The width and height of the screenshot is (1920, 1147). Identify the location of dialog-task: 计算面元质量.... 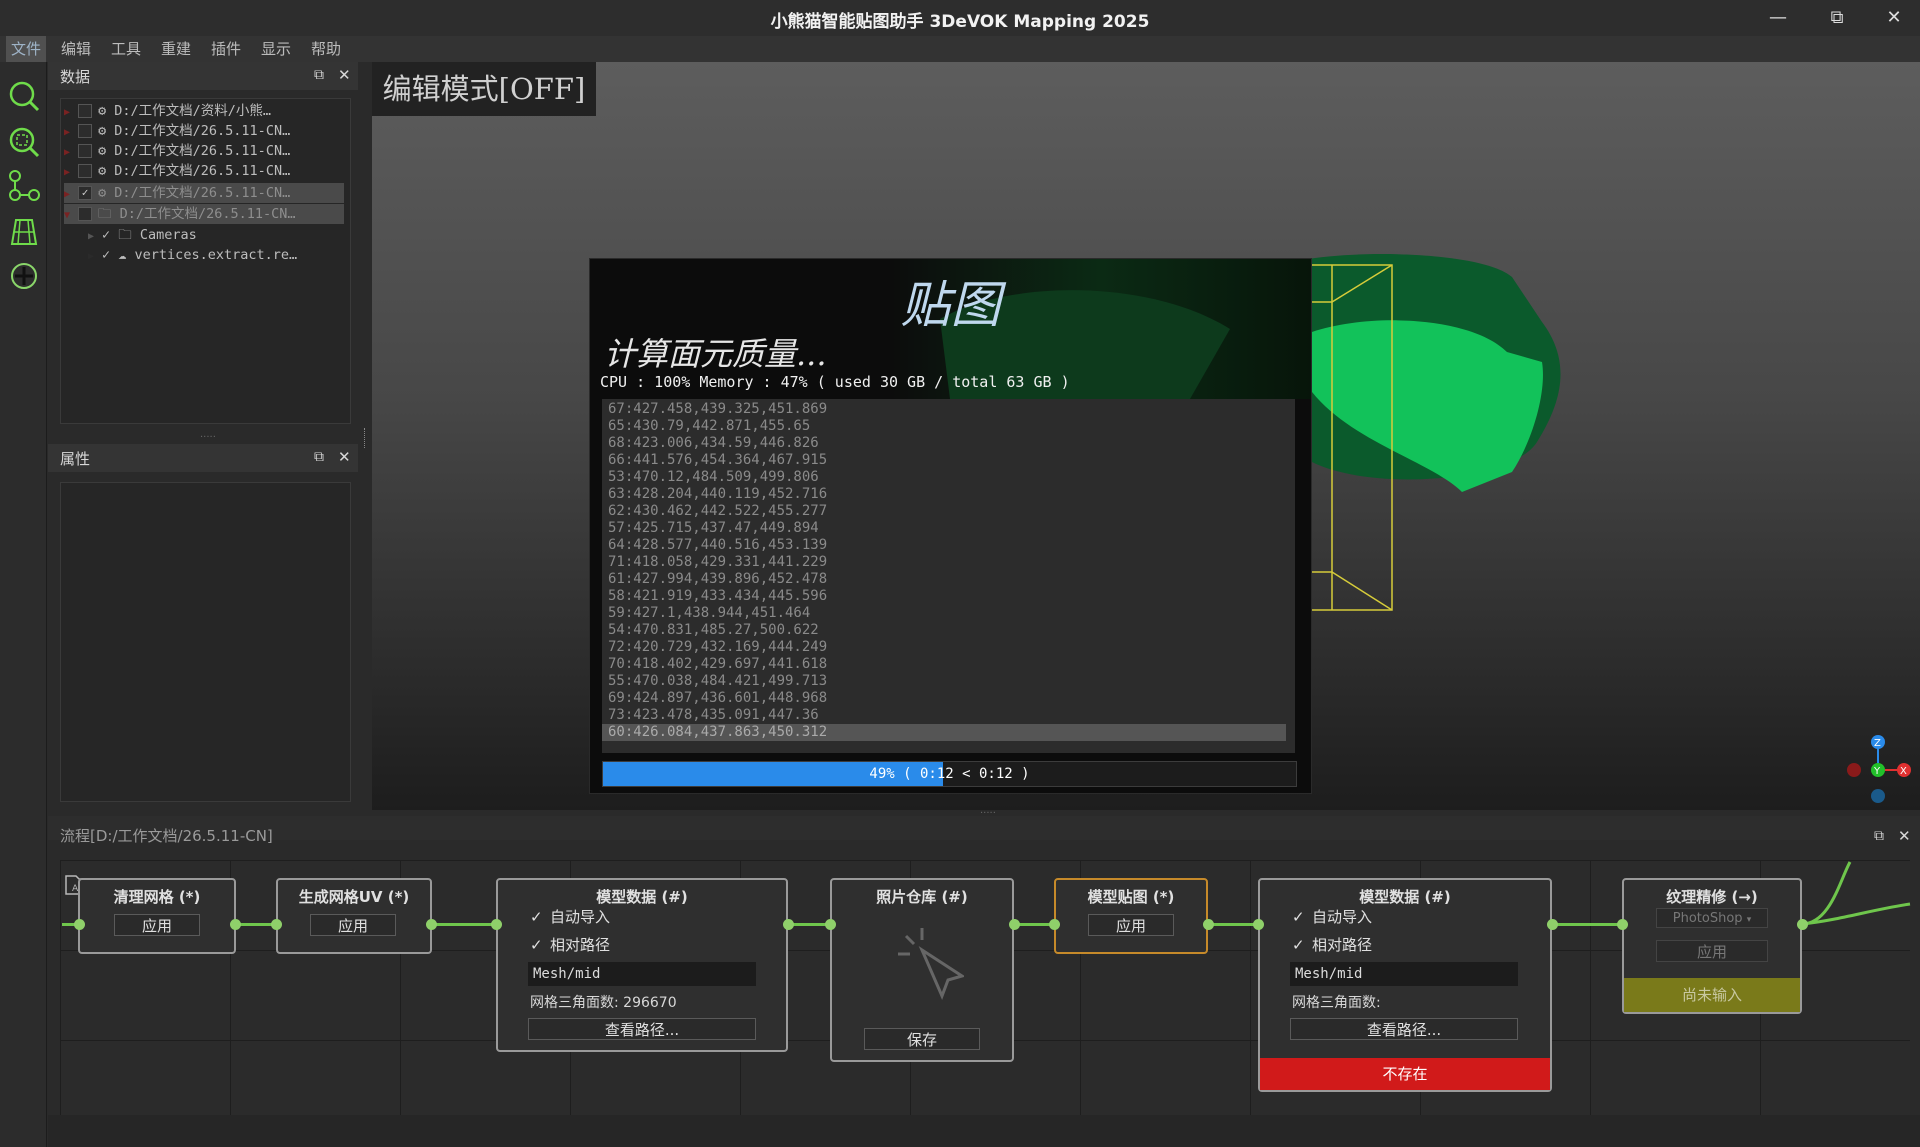
(715, 354).